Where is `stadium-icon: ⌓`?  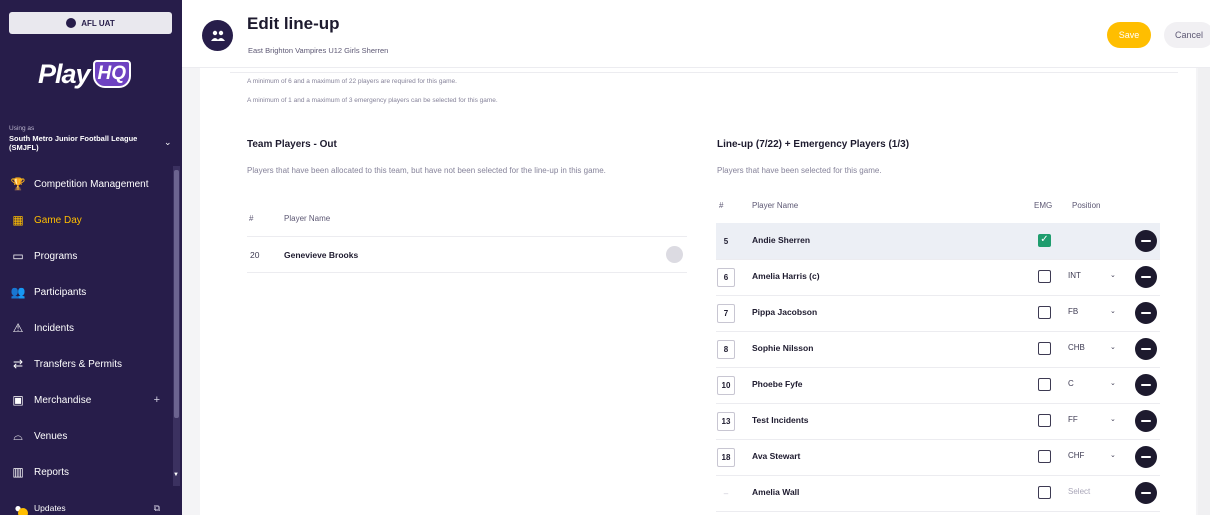 stadium-icon: ⌓ is located at coordinates (18, 435).